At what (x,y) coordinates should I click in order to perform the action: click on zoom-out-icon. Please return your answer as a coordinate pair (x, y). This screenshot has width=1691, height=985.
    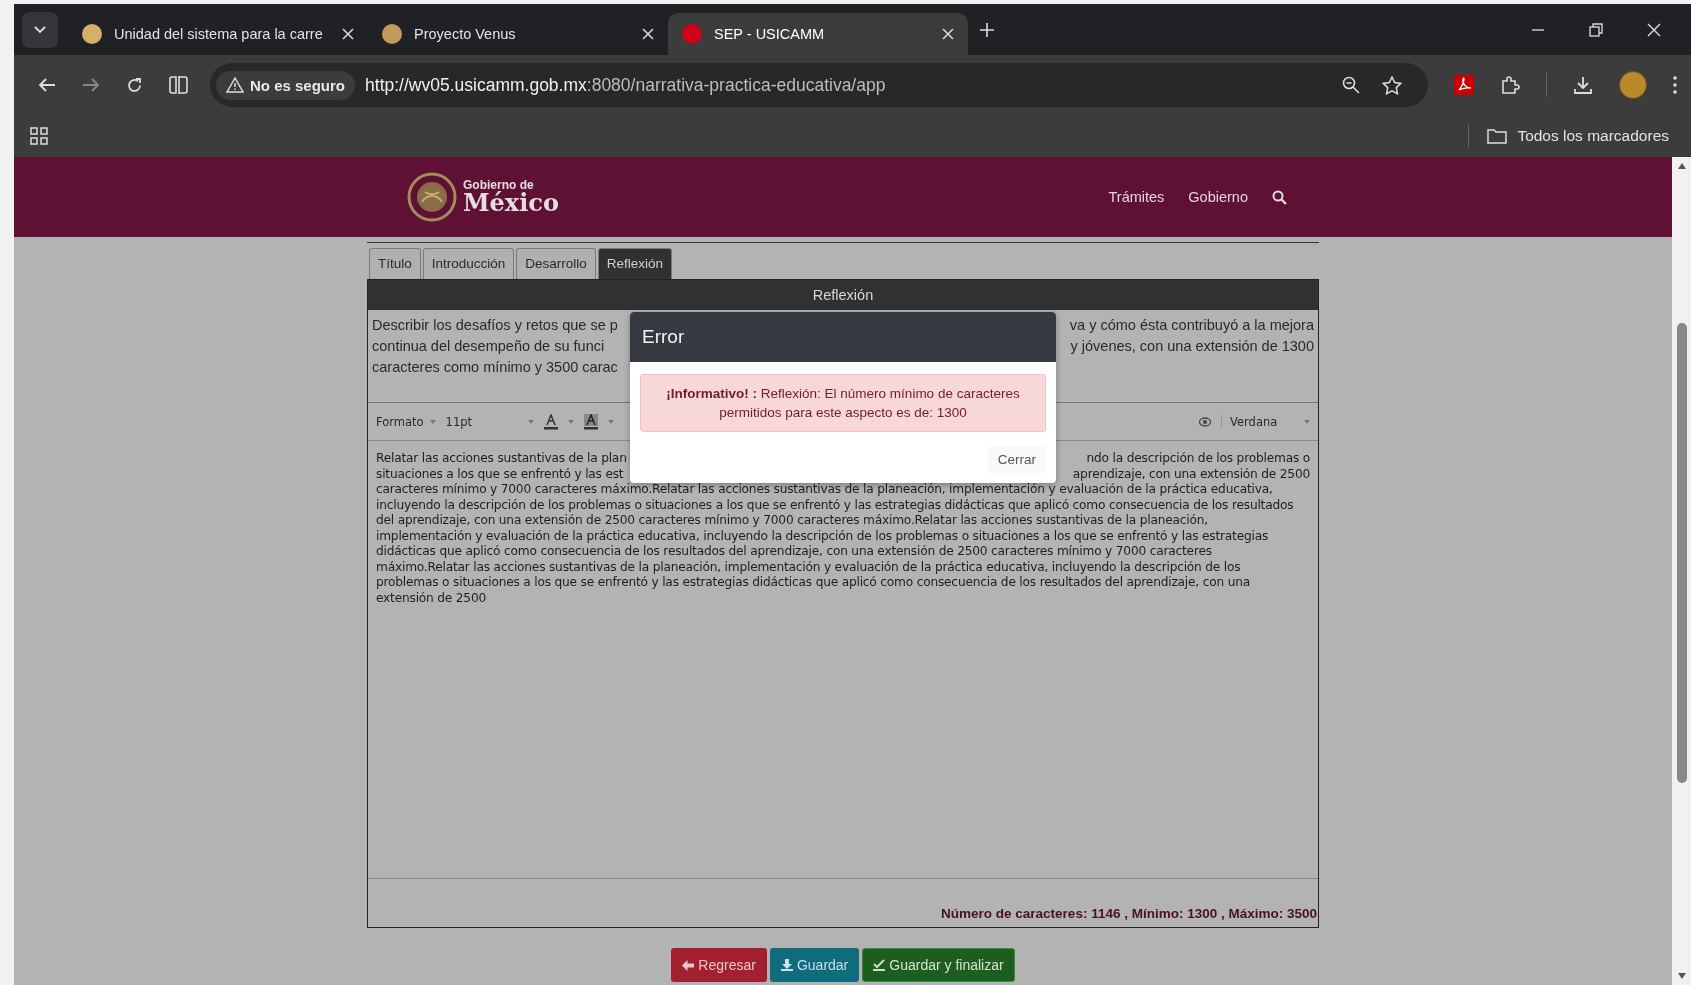
    Looking at the image, I should click on (1351, 85).